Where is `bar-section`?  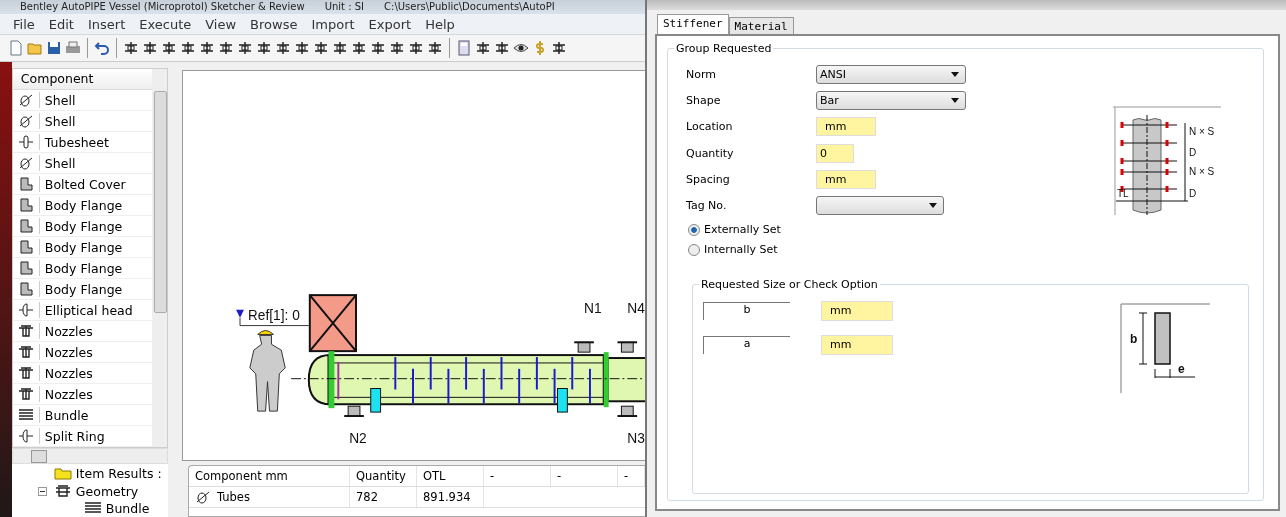 bar-section is located at coordinates (1162, 338).